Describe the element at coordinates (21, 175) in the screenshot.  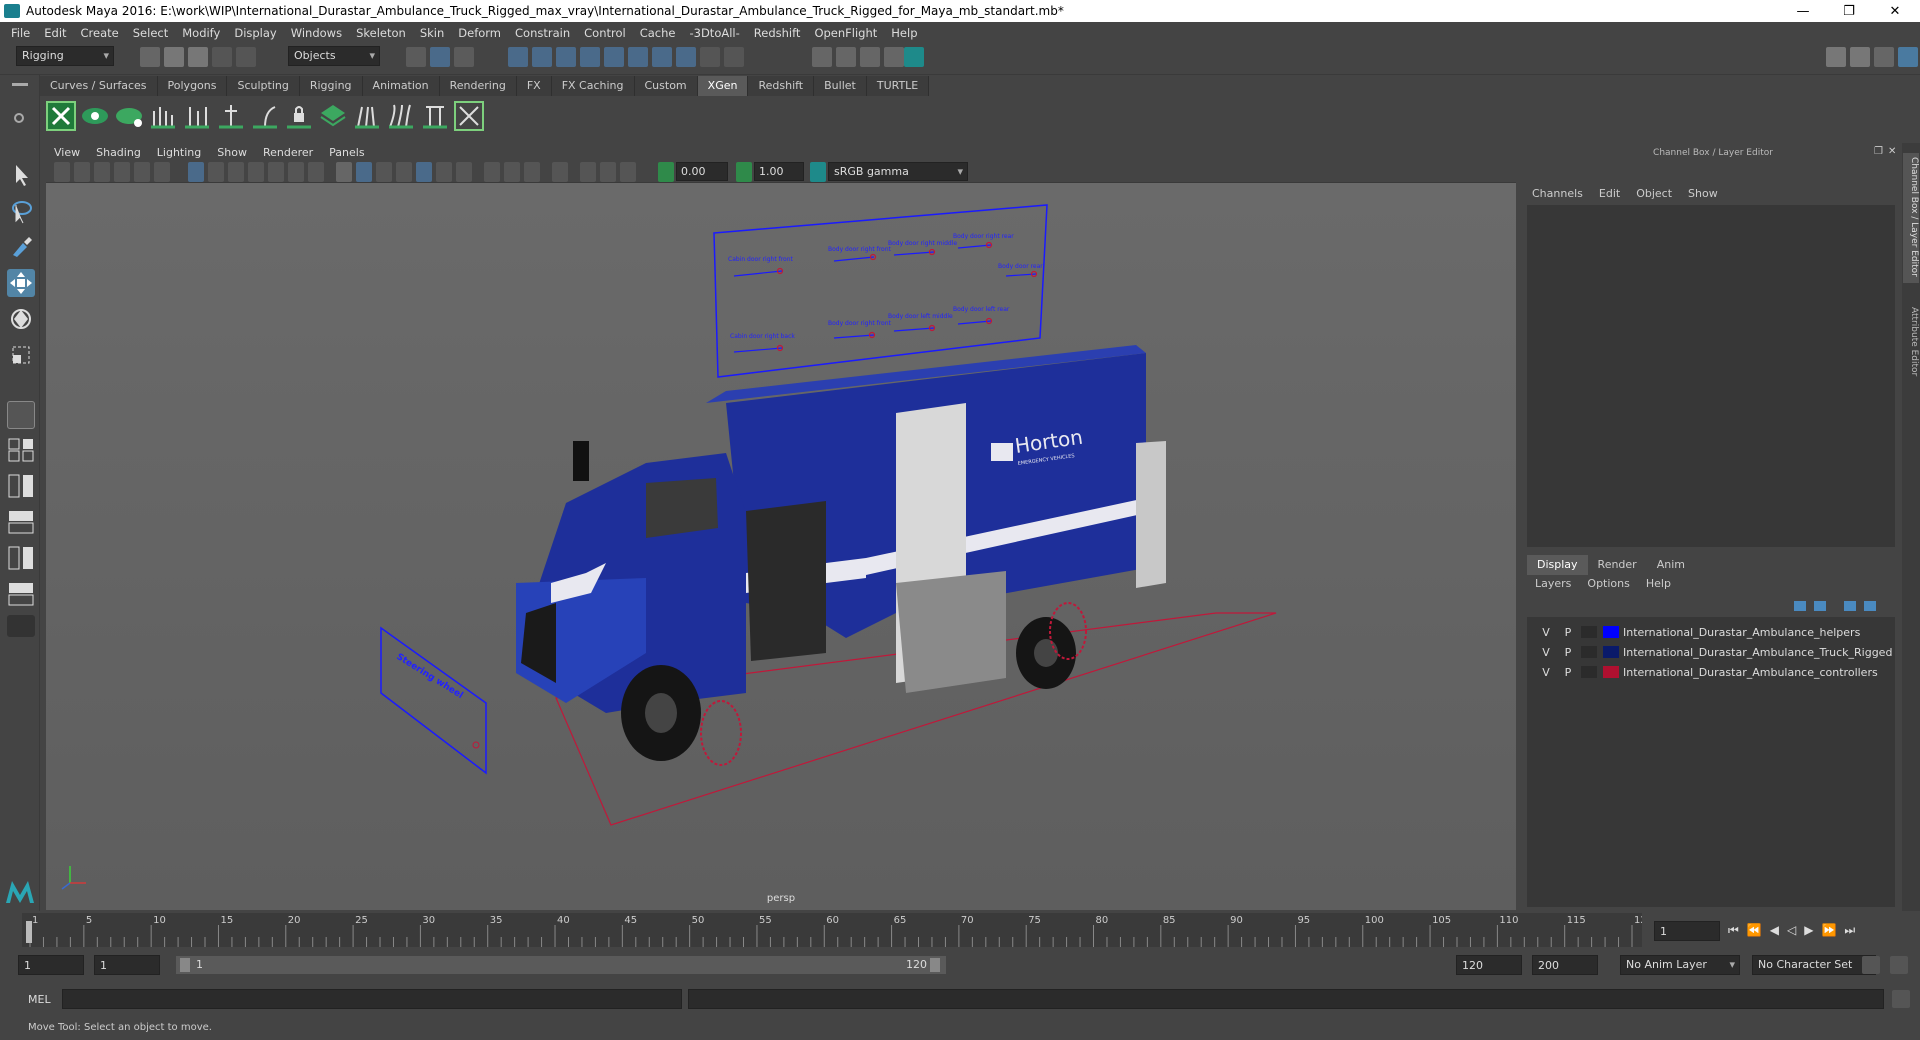
I see `select-tool-icon` at that location.